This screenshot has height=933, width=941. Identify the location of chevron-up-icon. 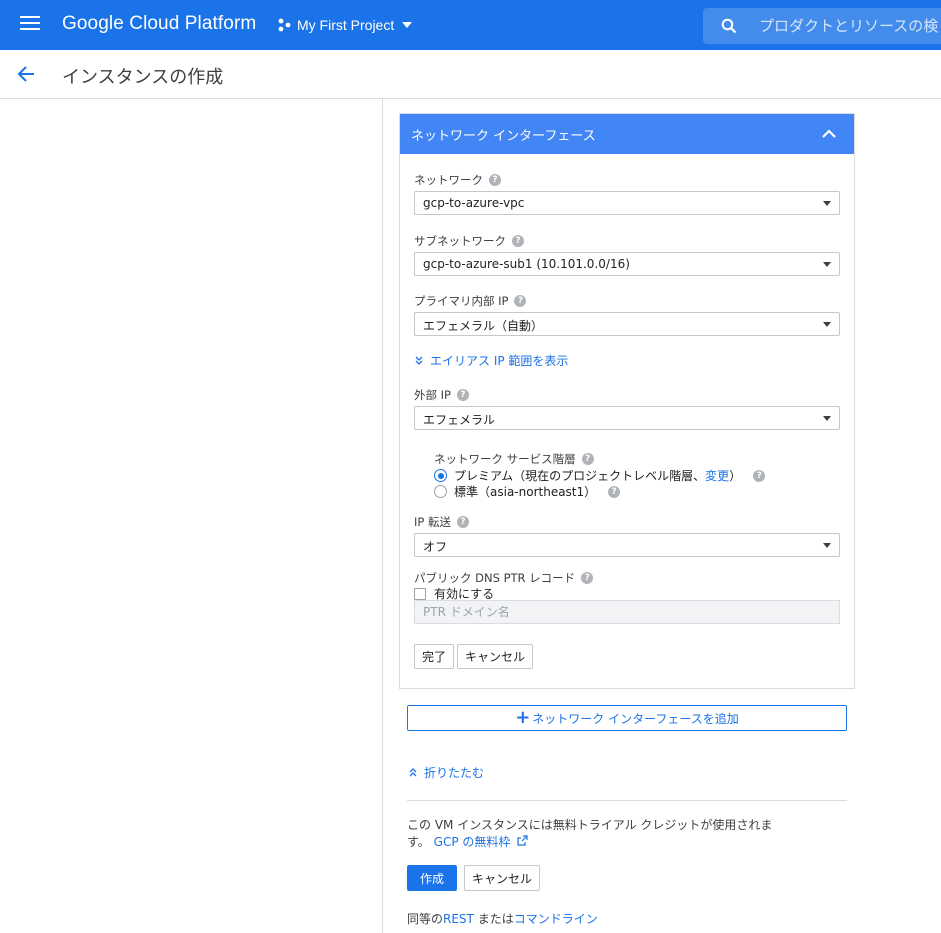
(829, 134).